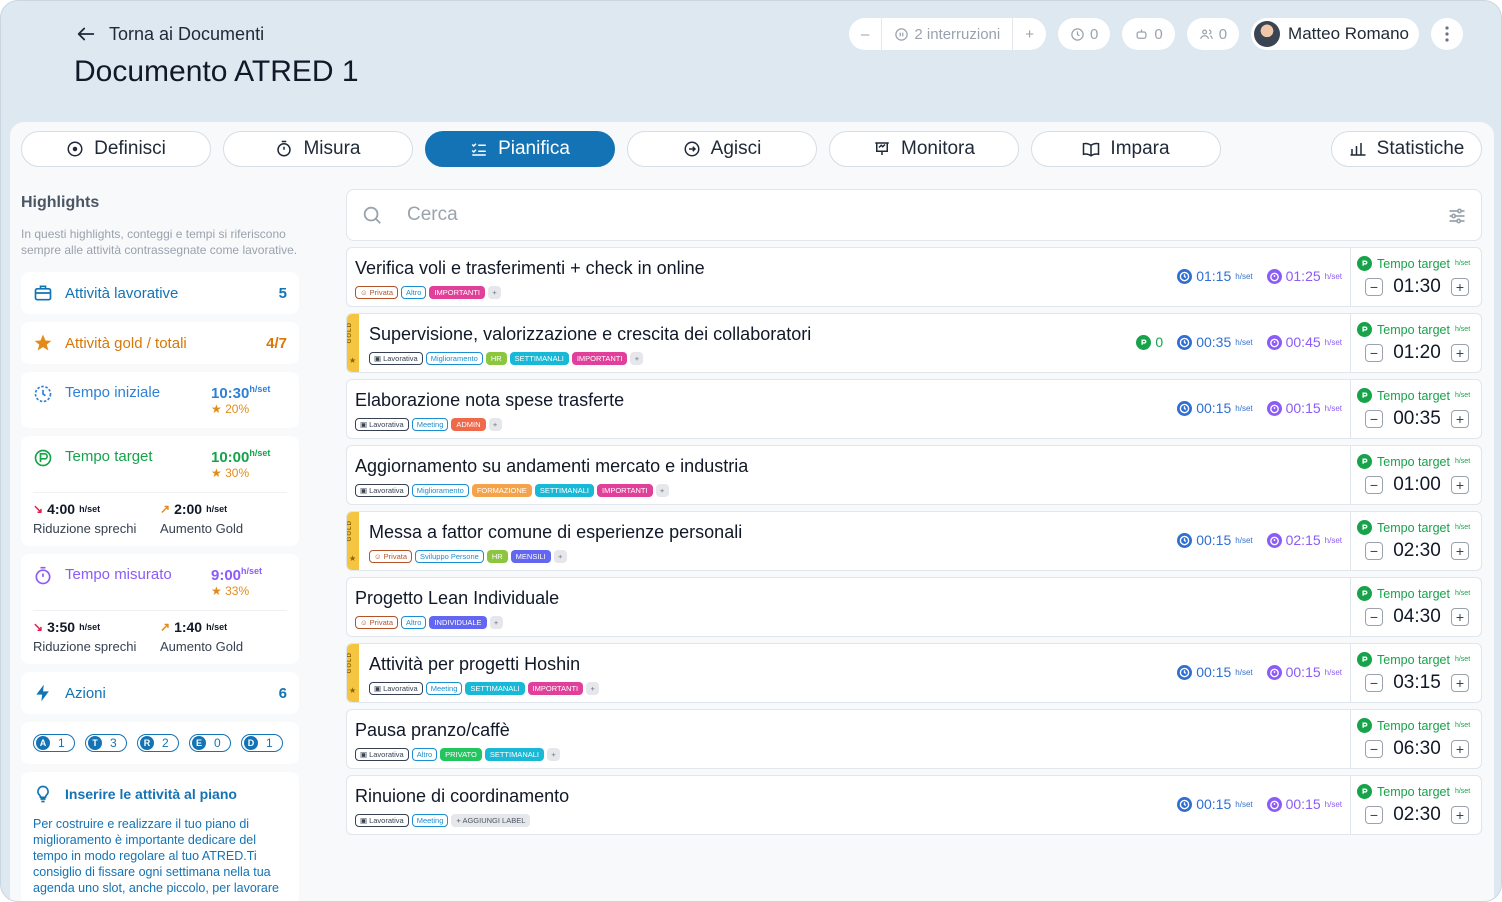 This screenshot has height=902, width=1502. What do you see at coordinates (501, 490) in the screenshot?
I see `tag-chip: FORMAZIONE` at bounding box center [501, 490].